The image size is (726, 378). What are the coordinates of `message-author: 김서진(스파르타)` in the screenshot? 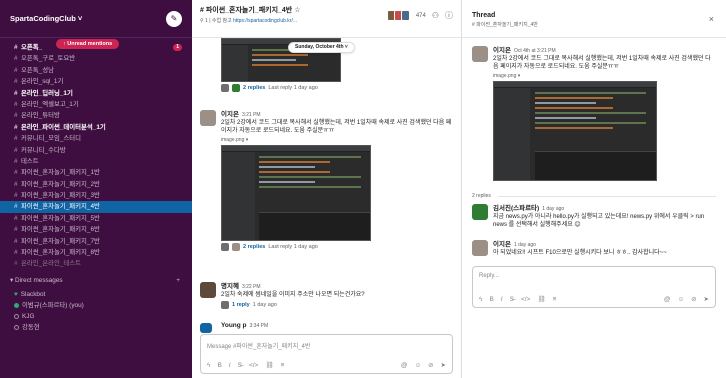 It's located at (516, 208).